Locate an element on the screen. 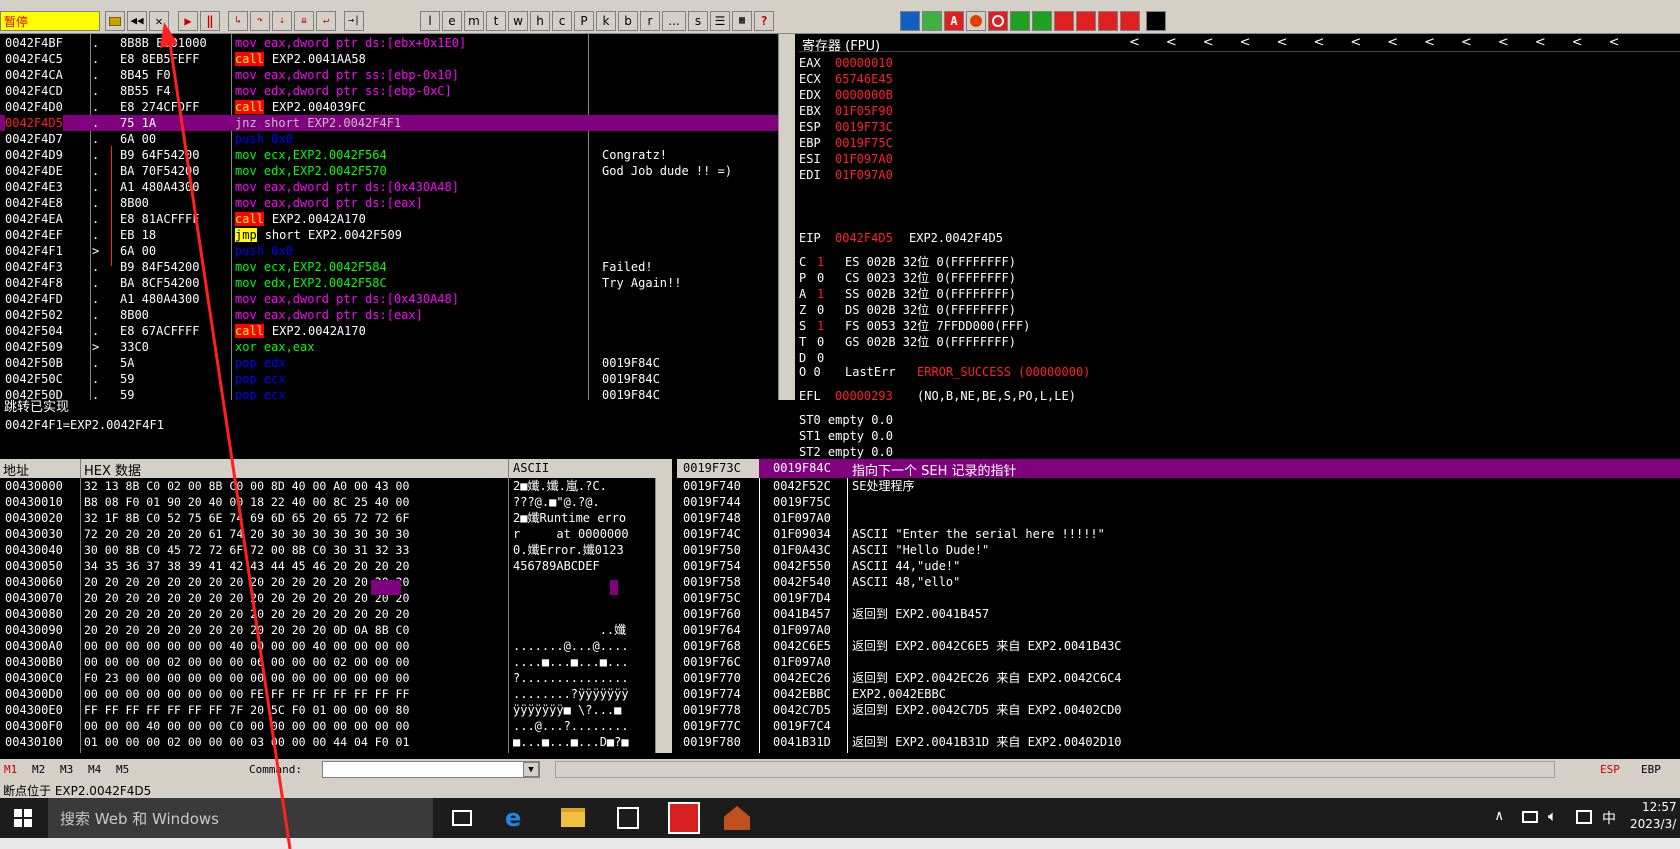  window-button-12: s is located at coordinates (698, 21).